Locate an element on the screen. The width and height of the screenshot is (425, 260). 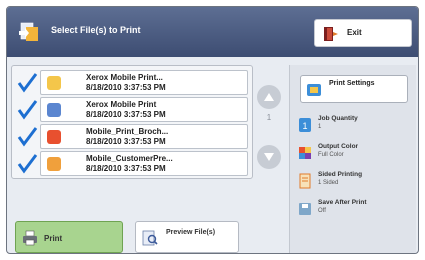
list-scroll-controls: 1 is located at coordinates (268, 127).